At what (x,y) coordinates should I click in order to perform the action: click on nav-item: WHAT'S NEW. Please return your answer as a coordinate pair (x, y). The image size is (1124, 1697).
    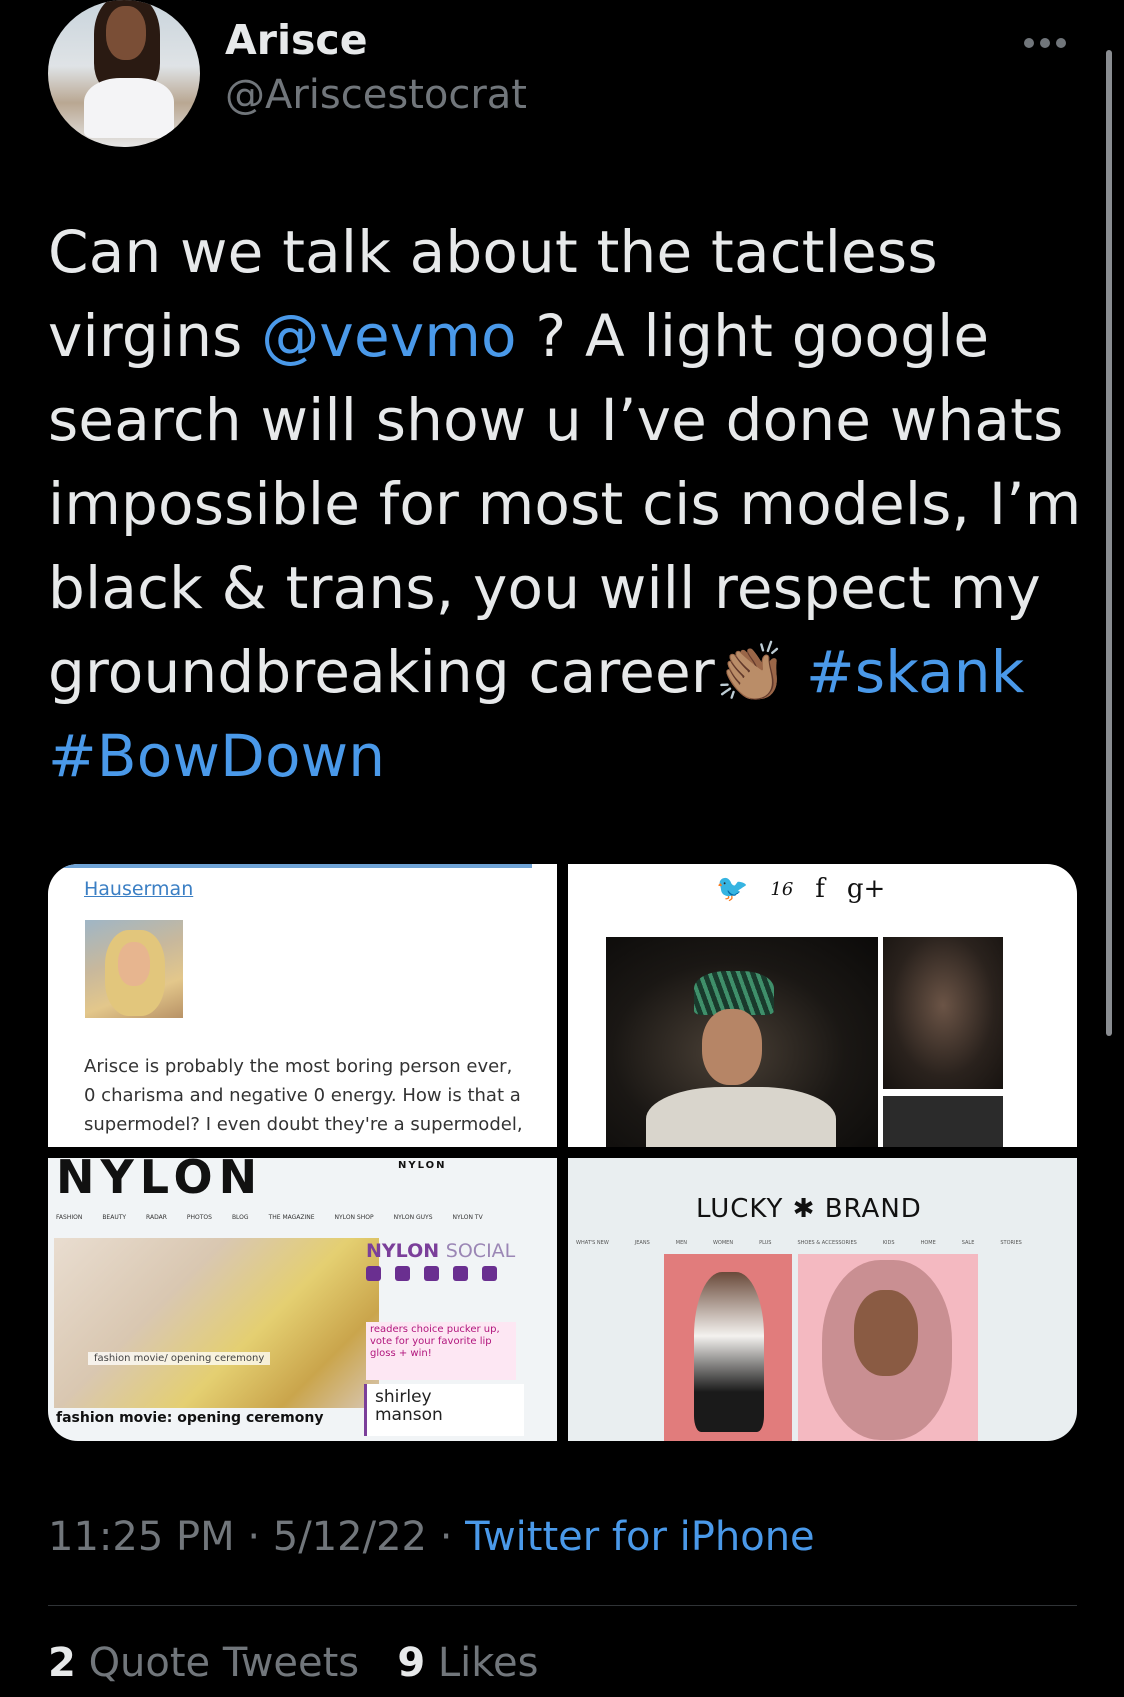
    Looking at the image, I should click on (592, 1243).